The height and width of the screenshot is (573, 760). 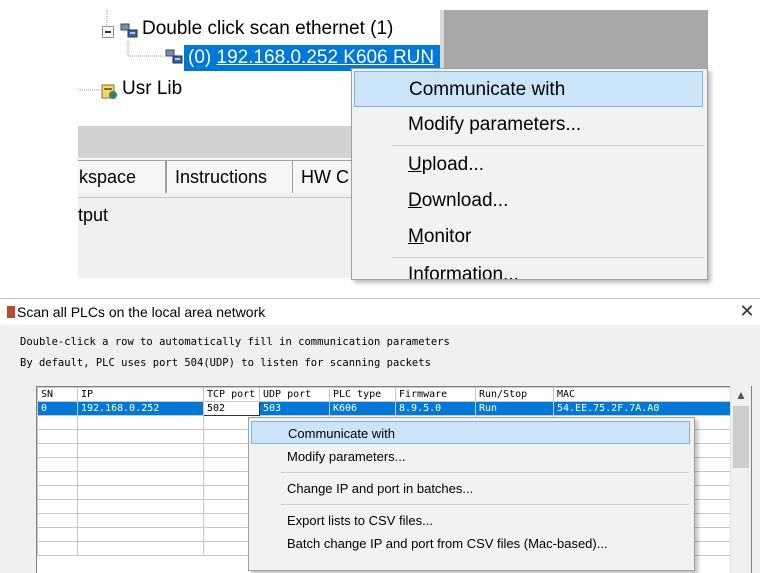 What do you see at coordinates (747, 311) in the screenshot?
I see `close-icon: ✕` at bounding box center [747, 311].